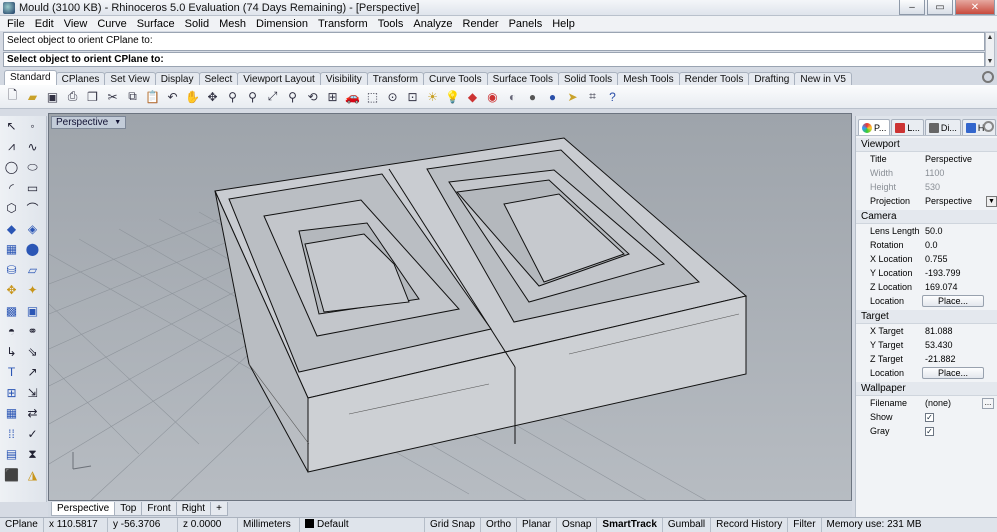 The image size is (997, 532). I want to click on sphere-icon: ⬤, so click(32, 249).